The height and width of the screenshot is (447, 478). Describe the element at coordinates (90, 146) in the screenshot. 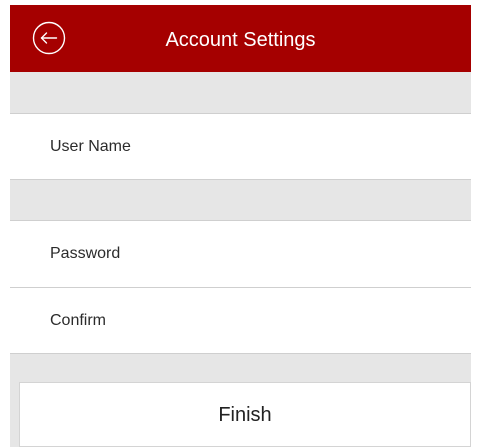

I see `user-name-label: User Name` at that location.